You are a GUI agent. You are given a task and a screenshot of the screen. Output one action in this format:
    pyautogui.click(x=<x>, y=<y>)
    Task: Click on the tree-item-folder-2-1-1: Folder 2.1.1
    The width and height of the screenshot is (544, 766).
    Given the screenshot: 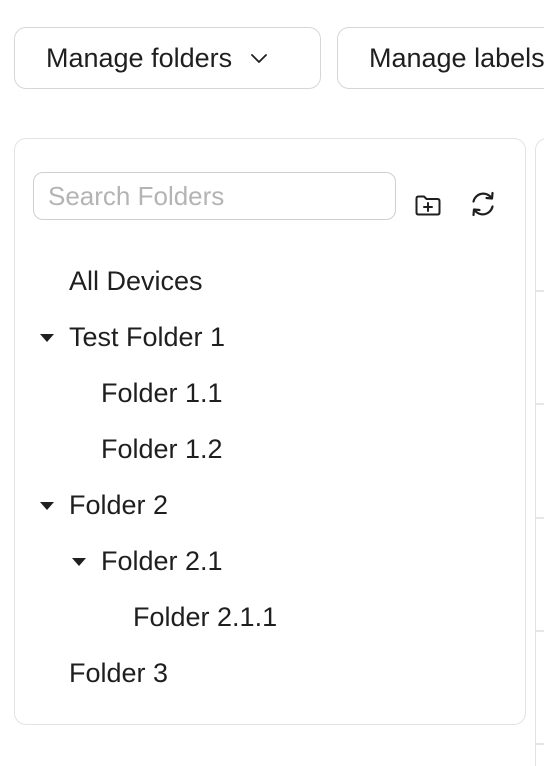 What is the action you would take?
    pyautogui.click(x=205, y=617)
    